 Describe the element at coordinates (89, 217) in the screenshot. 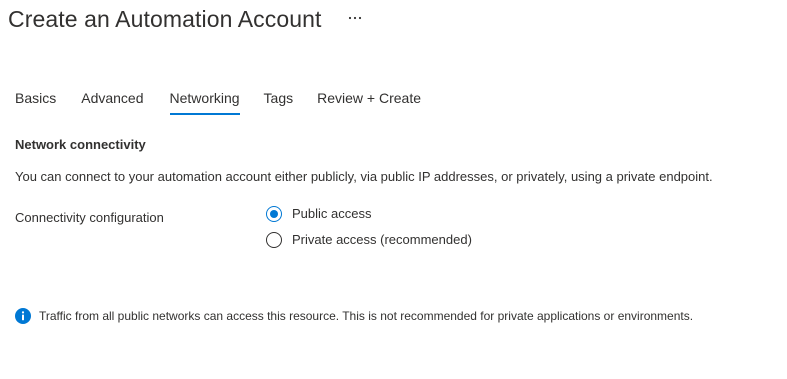

I see `connectivity-configuration-label: Connectivity configuration` at that location.